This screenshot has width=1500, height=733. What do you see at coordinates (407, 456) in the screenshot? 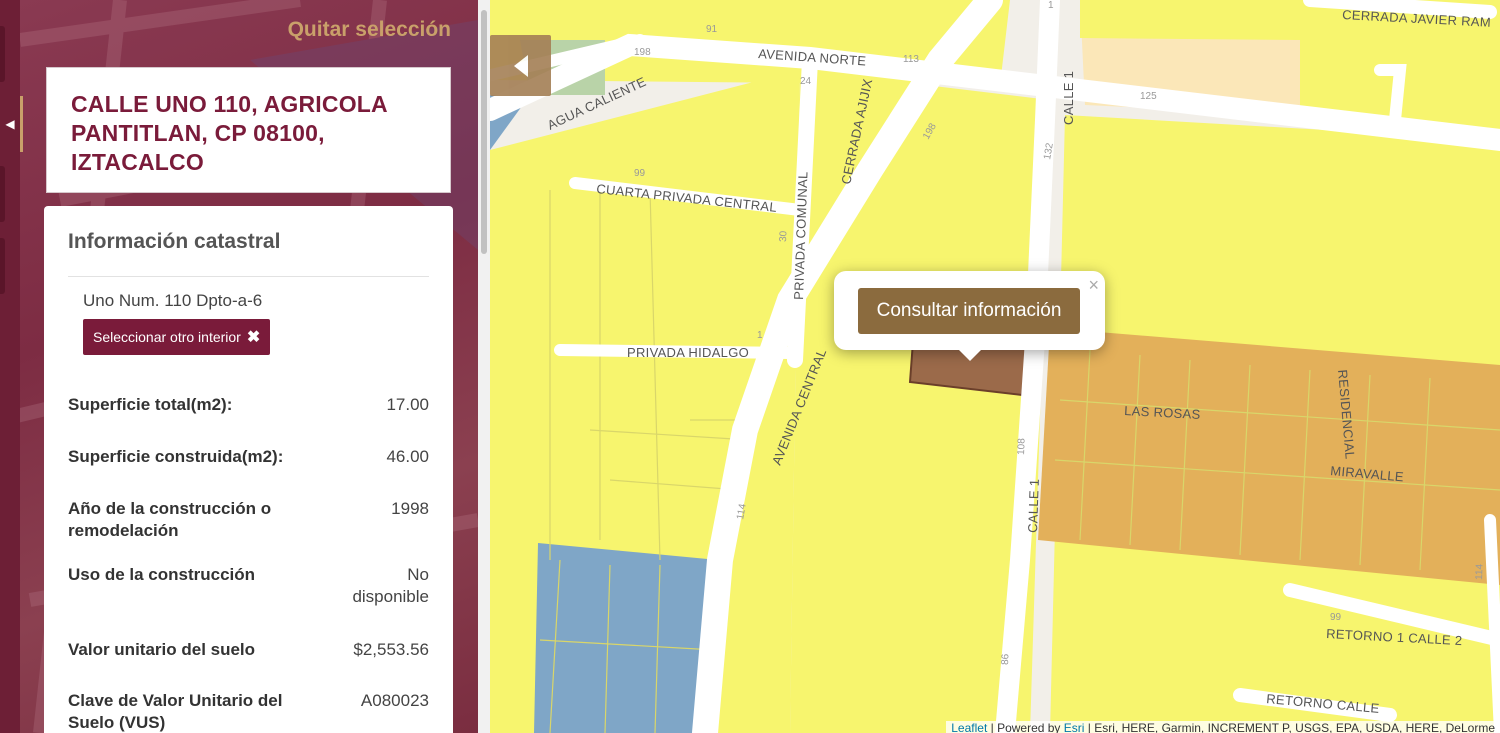
I see `info-value: 46.00` at bounding box center [407, 456].